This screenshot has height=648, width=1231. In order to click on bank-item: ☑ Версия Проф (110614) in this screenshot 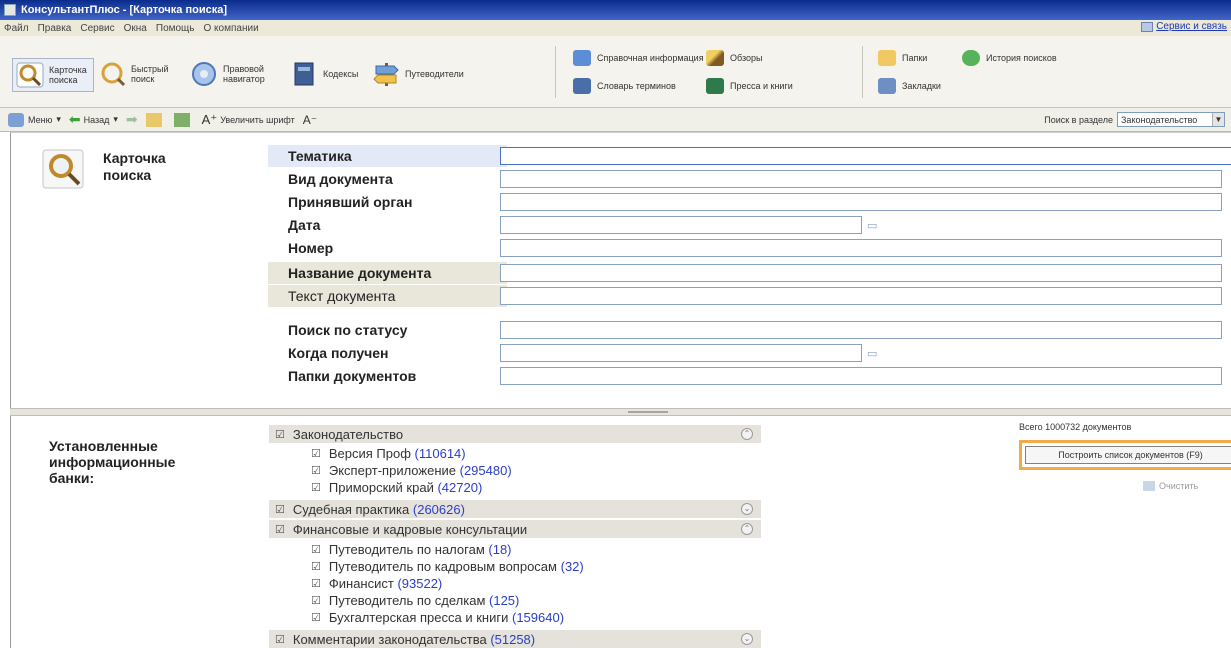, I will do `click(388, 453)`.